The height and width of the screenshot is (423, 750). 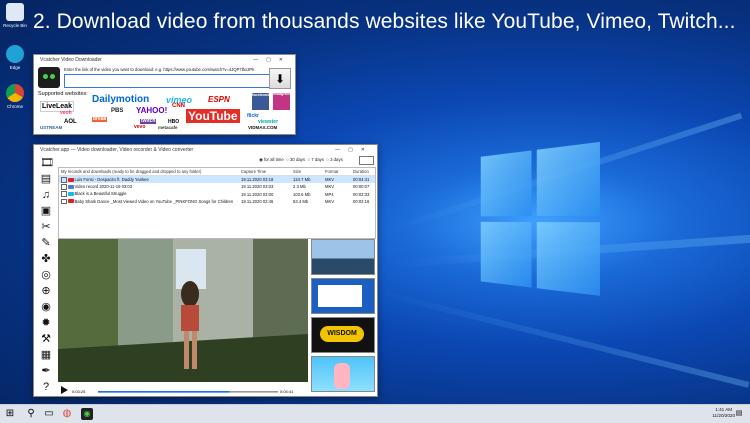 I want to click on site-logo-metacafe: metacafe, so click(x=168, y=127).